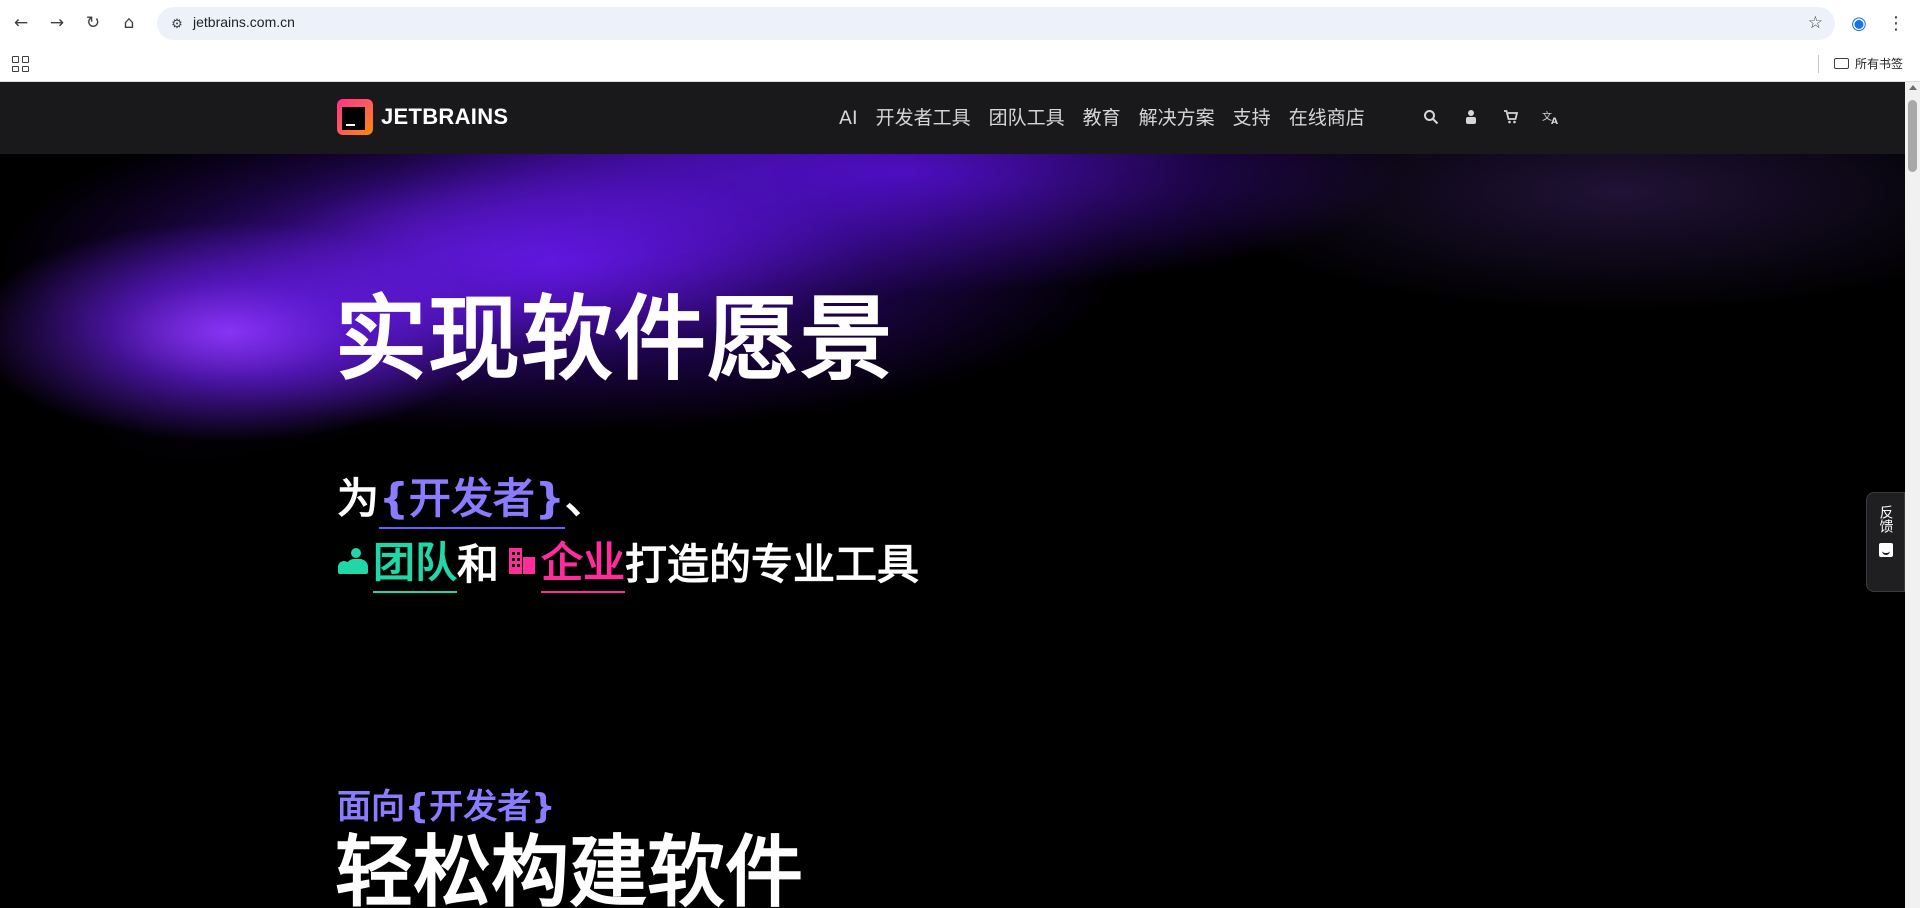  What do you see at coordinates (1885, 542) in the screenshot?
I see `feedback-button: 反馈` at bounding box center [1885, 542].